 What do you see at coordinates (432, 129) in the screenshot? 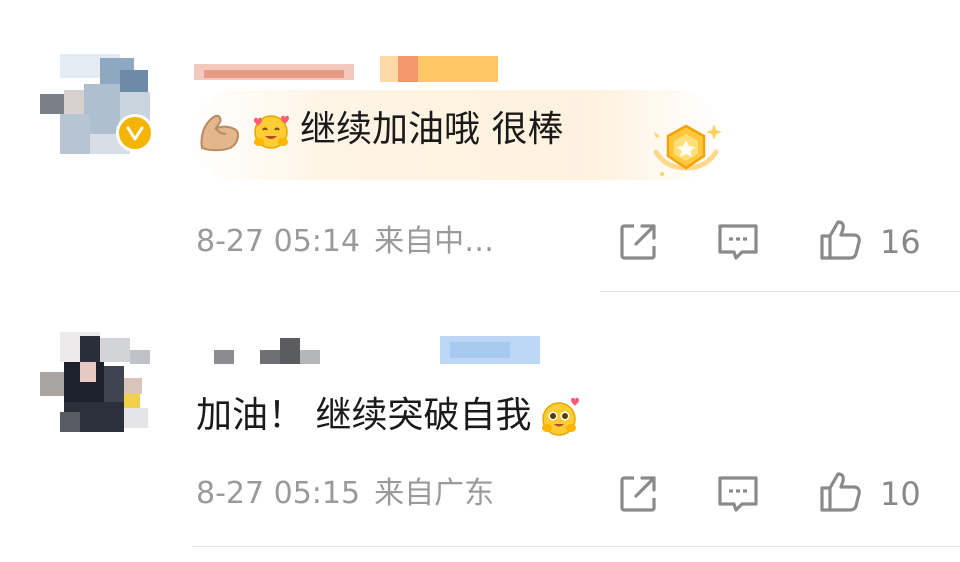
I see `comment-text-body: 继续加油哦 很棒` at bounding box center [432, 129].